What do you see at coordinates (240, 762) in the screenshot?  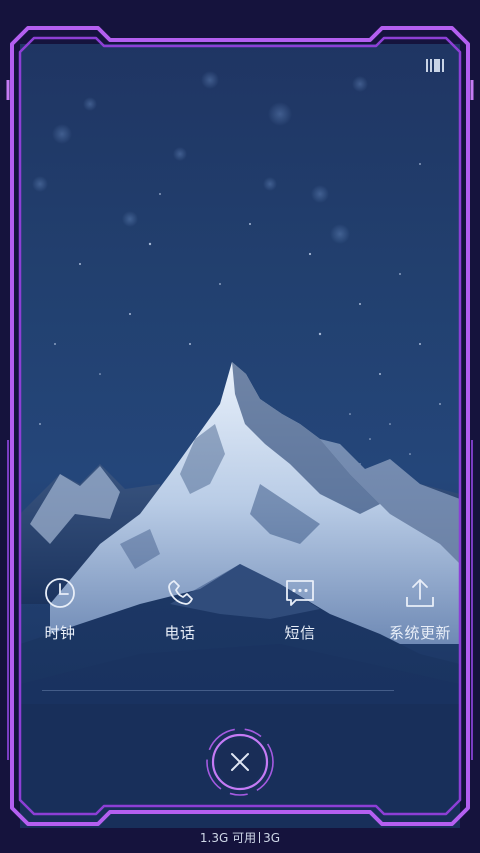 I see `close-button` at bounding box center [240, 762].